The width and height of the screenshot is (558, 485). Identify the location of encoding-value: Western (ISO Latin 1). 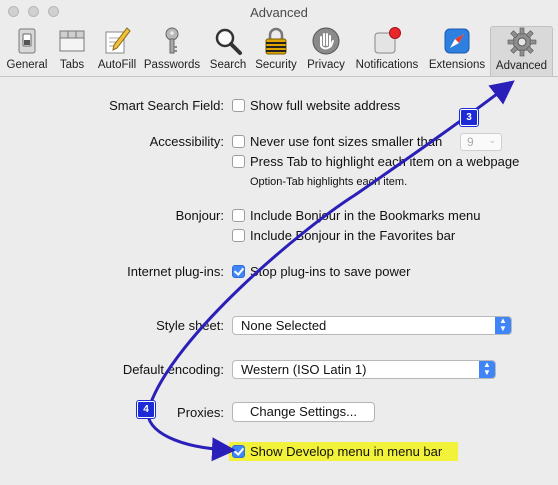
(304, 369).